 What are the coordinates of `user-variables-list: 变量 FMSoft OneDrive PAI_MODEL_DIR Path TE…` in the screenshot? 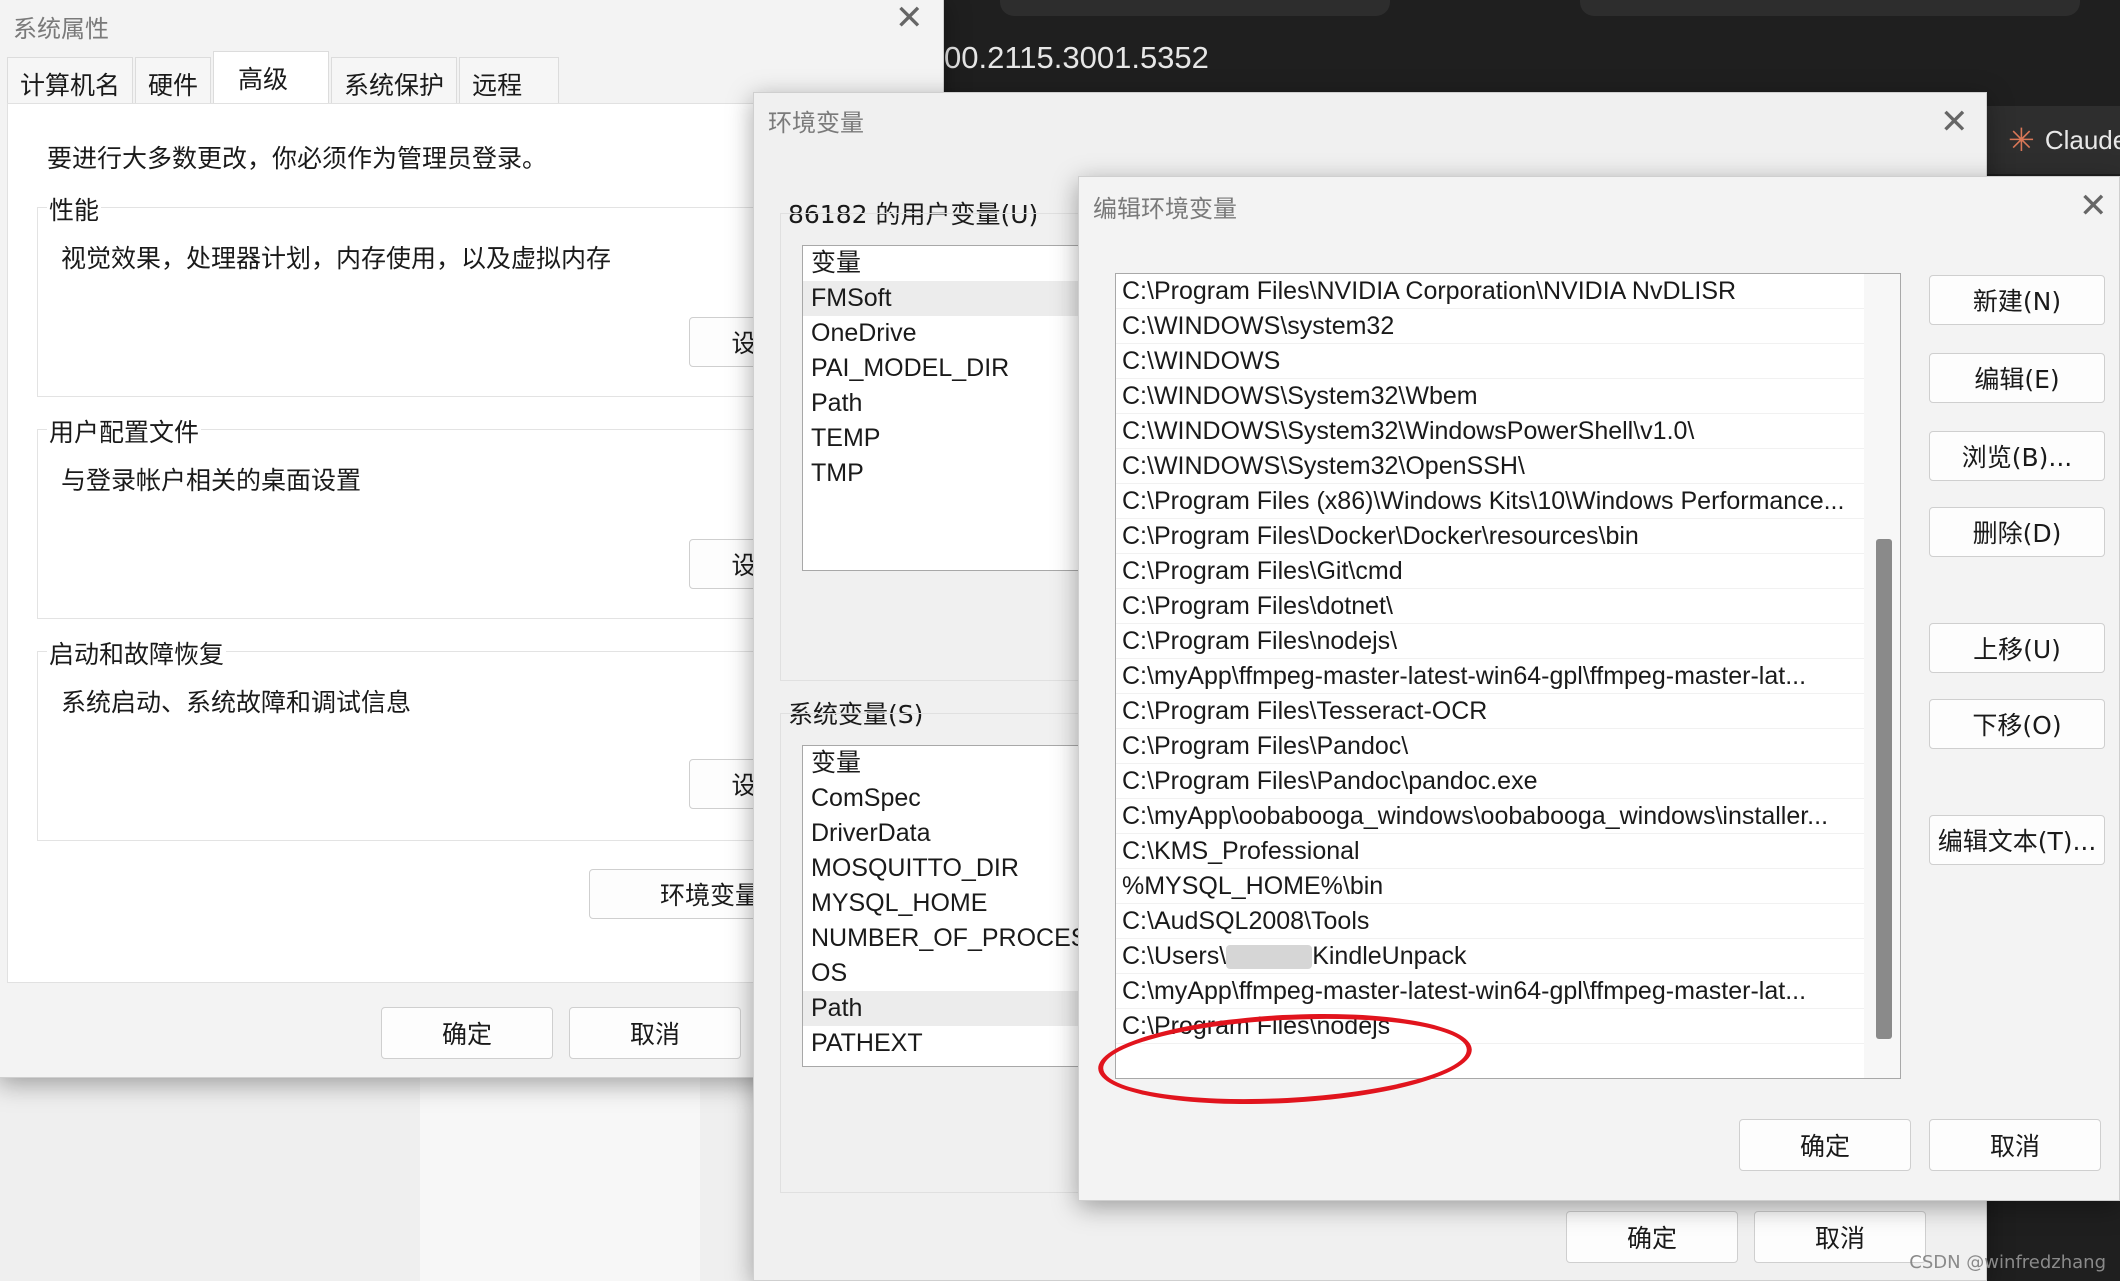 It's located at (962, 408).